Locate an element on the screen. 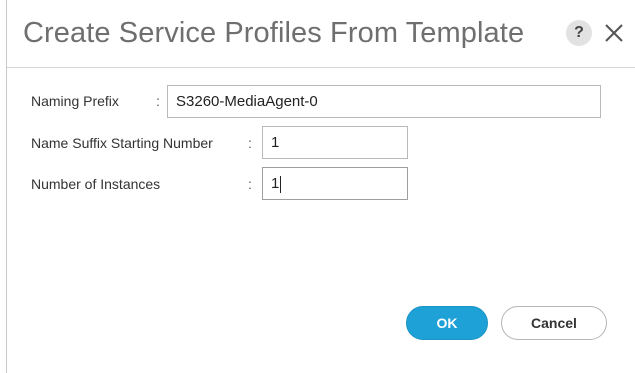 This screenshot has height=373, width=635. header-divider is located at coordinates (321, 67).